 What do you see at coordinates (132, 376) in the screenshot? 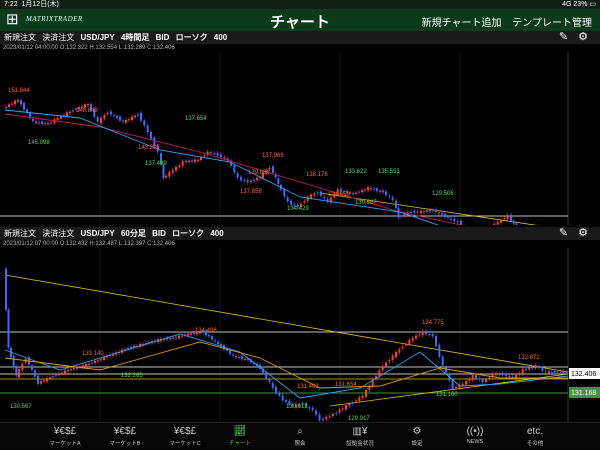
I see `price-label: 132.265` at bounding box center [132, 376].